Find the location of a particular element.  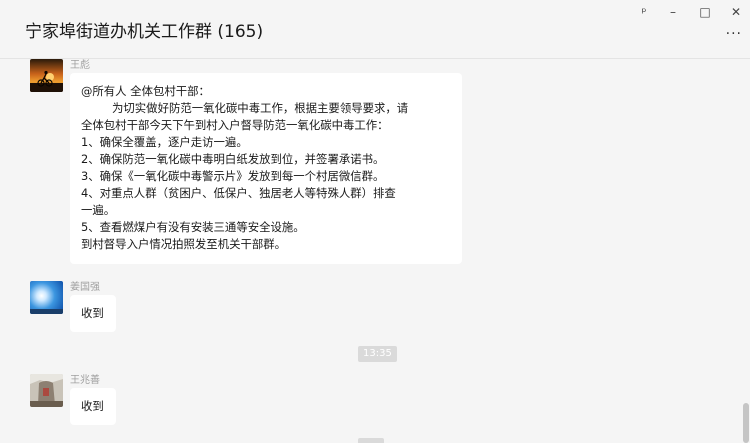

sender-name: 王兆善 is located at coordinates (85, 380).